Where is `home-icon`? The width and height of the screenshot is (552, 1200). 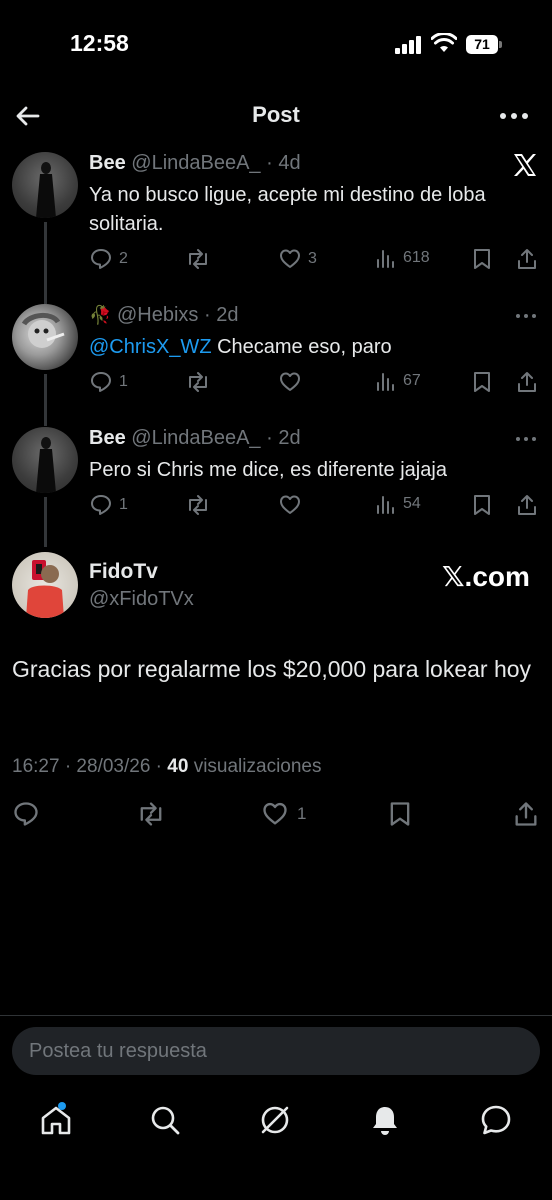
home-icon is located at coordinates (56, 1120).